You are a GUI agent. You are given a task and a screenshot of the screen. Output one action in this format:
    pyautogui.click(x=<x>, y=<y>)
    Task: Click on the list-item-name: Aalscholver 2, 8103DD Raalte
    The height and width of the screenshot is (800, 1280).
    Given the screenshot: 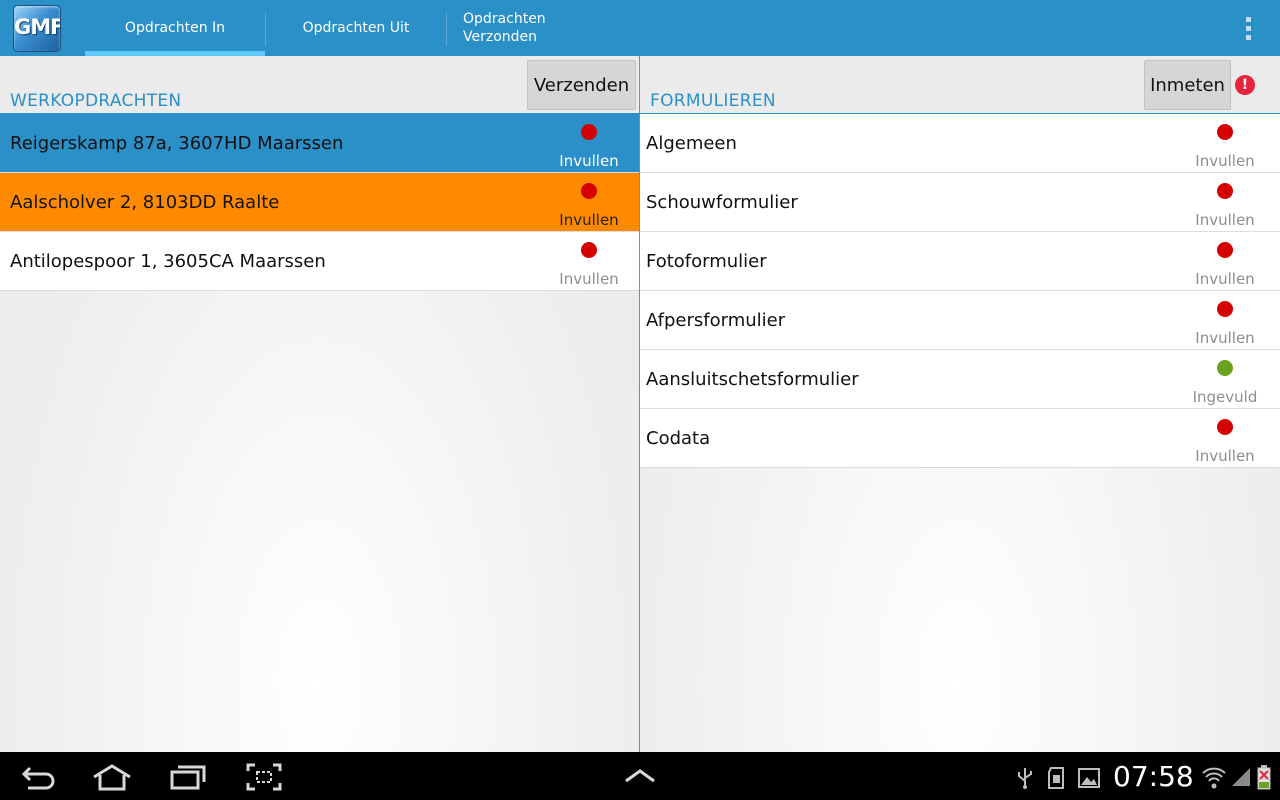 What is the action you would take?
    pyautogui.click(x=145, y=202)
    